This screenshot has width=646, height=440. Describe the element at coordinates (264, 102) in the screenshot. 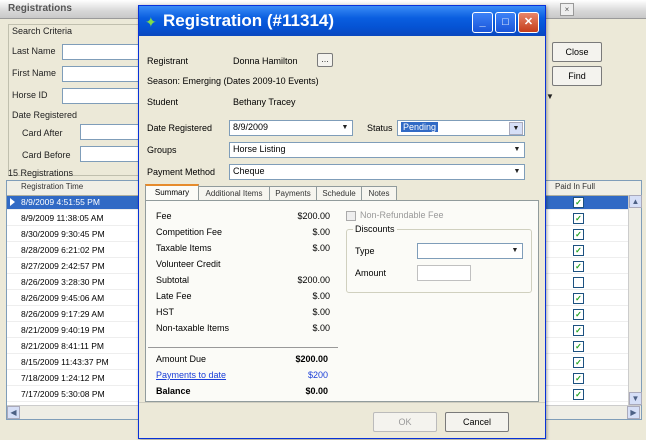

I see `student-value: Bethany Tracey` at that location.